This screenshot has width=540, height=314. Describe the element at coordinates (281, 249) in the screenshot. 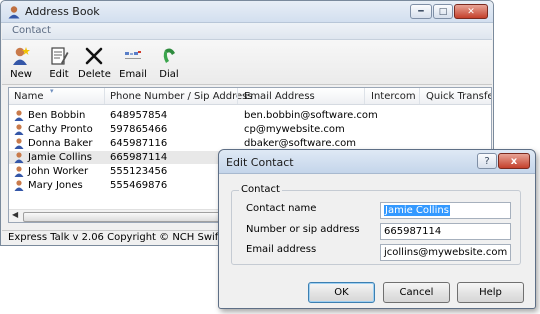

I see `email-label: Email address` at that location.